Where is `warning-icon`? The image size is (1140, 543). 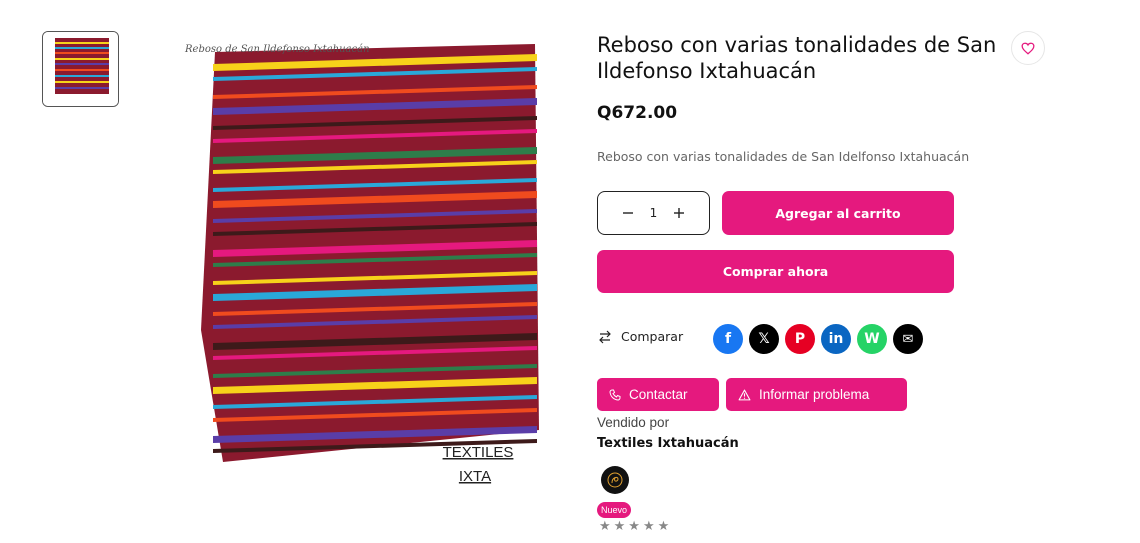
warning-icon is located at coordinates (744, 394).